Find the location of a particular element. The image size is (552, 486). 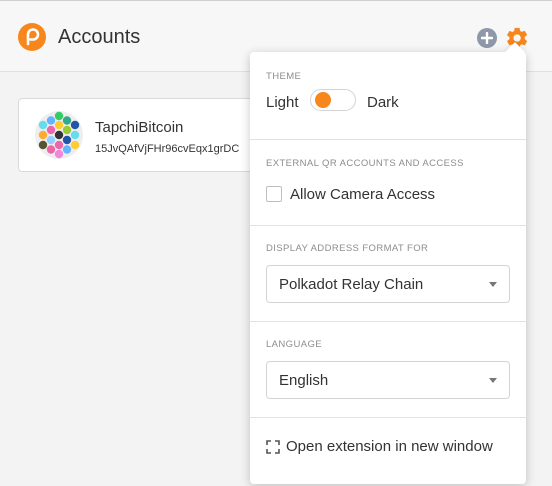

page-title: Accounts is located at coordinates (99, 37).